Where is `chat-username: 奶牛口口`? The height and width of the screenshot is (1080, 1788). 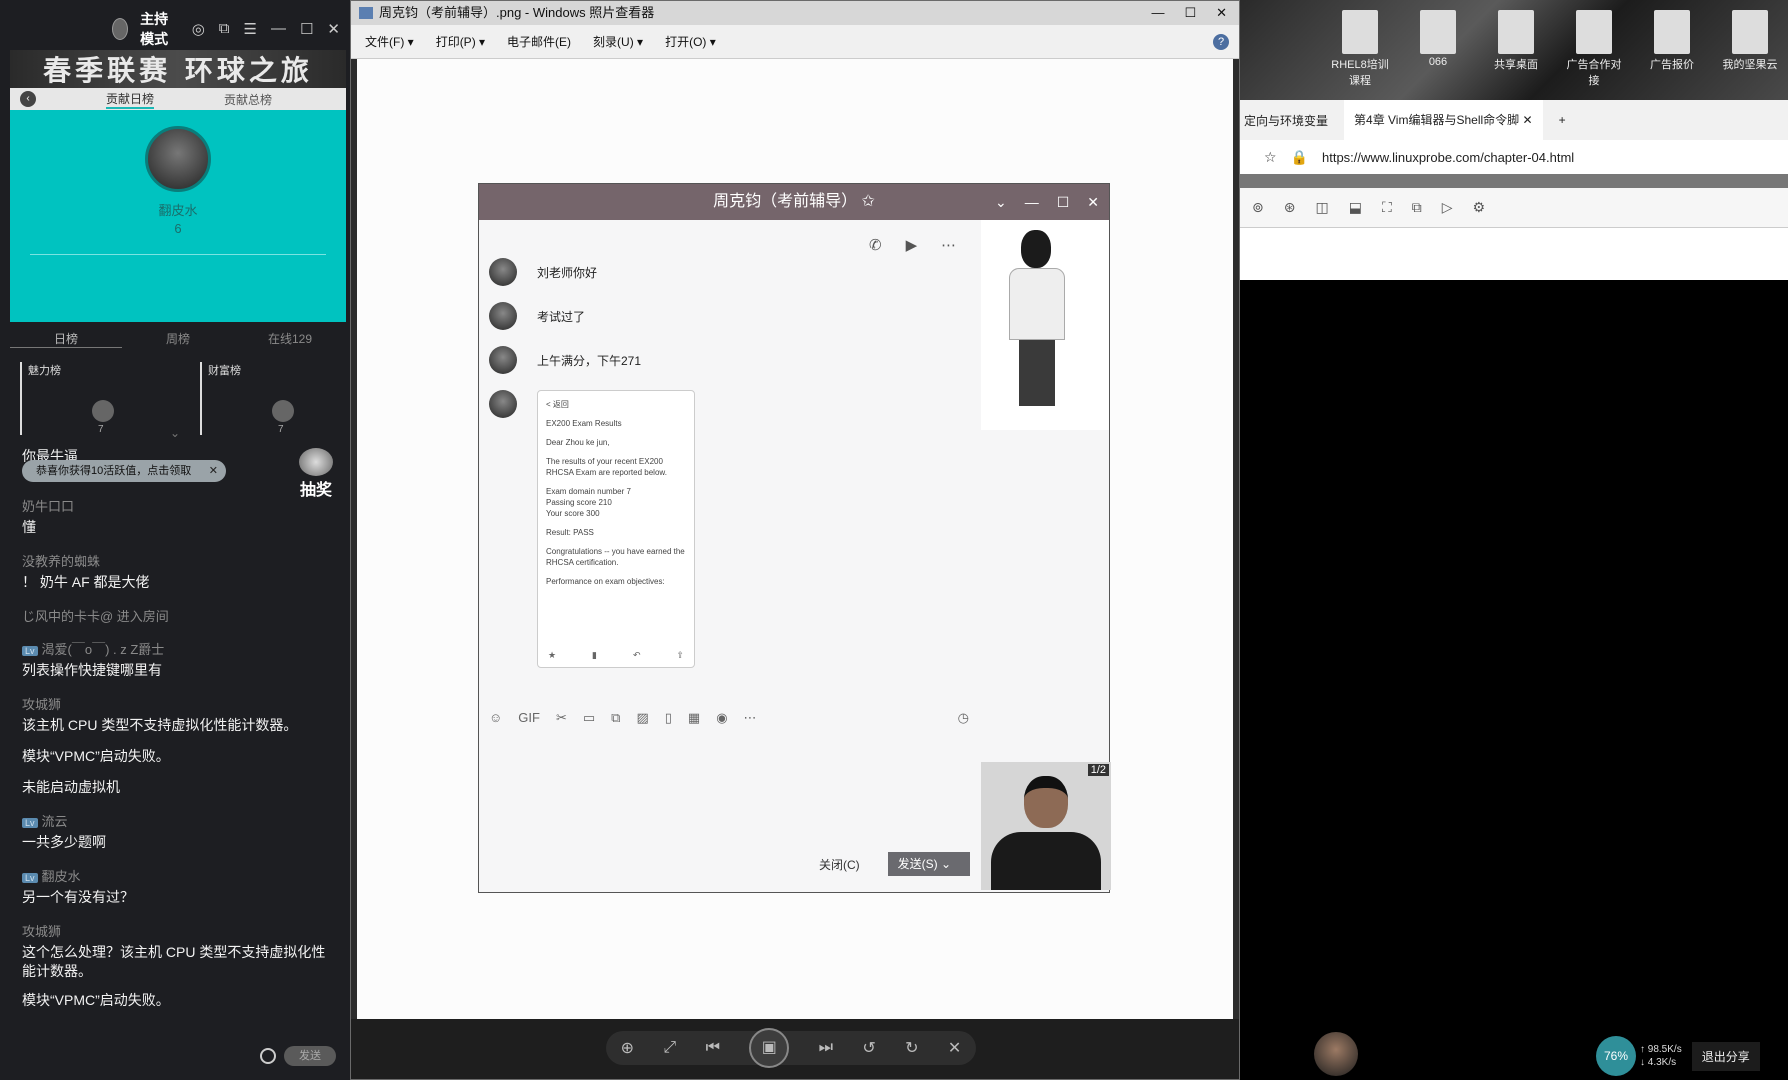
chat-username: 奶牛口口 is located at coordinates (177, 505).